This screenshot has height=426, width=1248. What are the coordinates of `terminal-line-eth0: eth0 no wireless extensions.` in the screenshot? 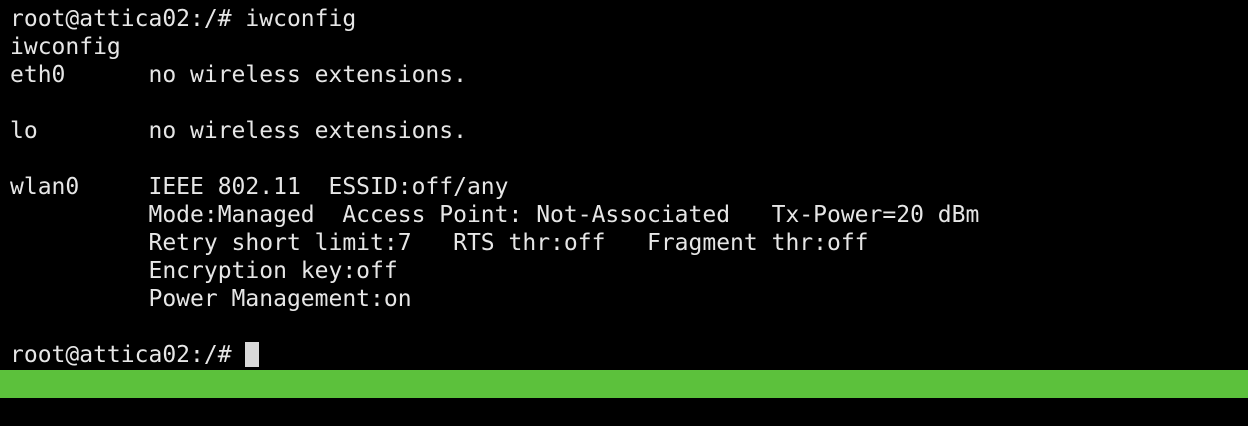 It's located at (238, 75).